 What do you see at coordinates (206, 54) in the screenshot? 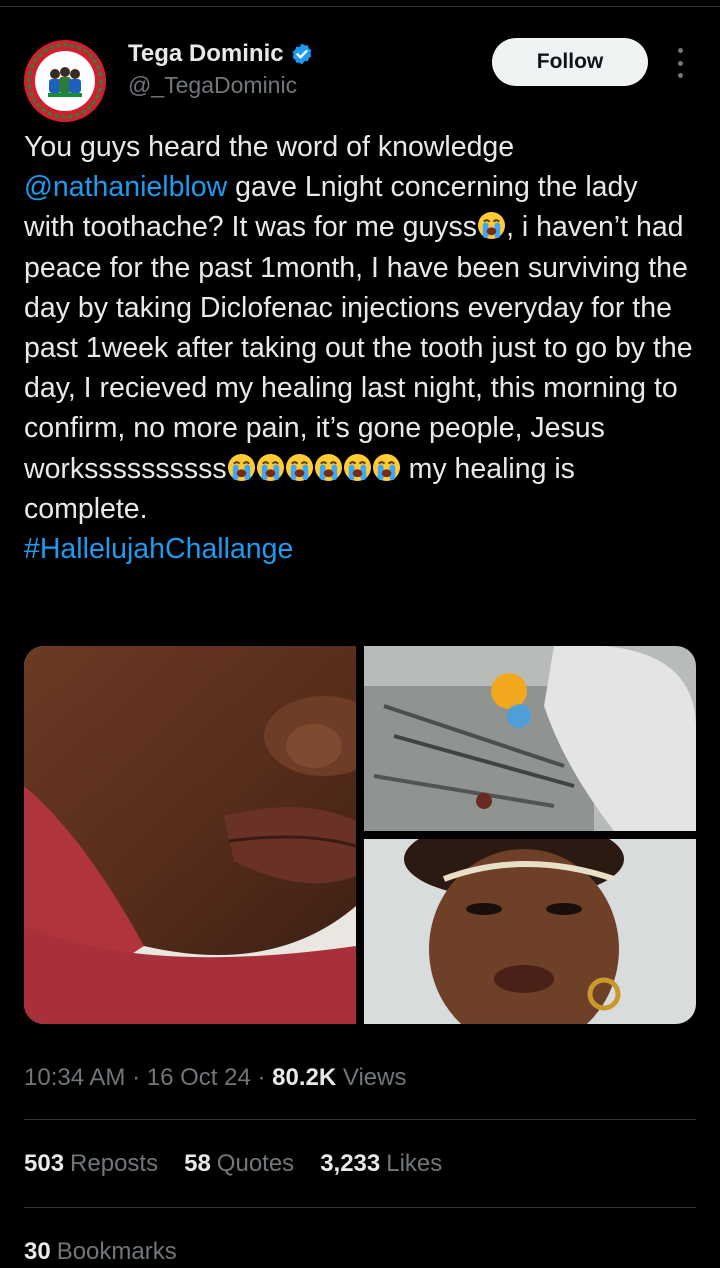
I see `display-name: Tega Dominic` at bounding box center [206, 54].